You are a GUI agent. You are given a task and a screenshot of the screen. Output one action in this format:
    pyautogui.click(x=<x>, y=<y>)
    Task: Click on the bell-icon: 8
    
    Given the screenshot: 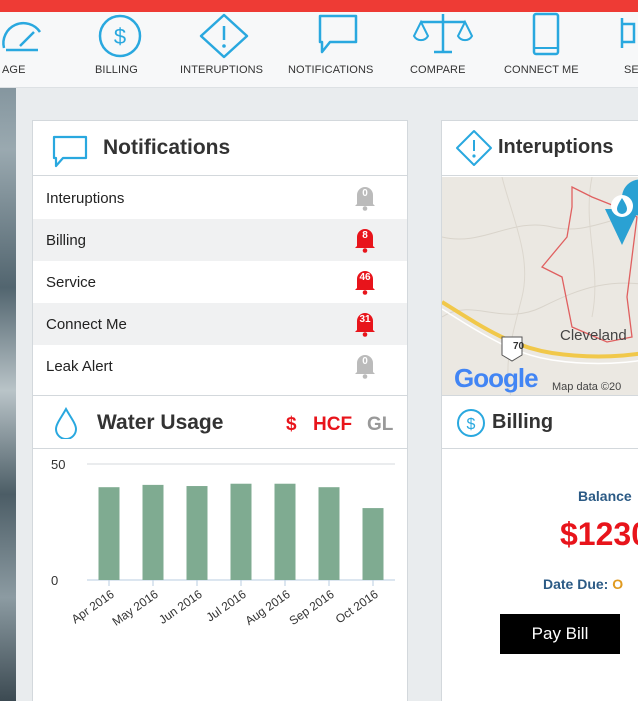 What is the action you would take?
    pyautogui.click(x=365, y=240)
    